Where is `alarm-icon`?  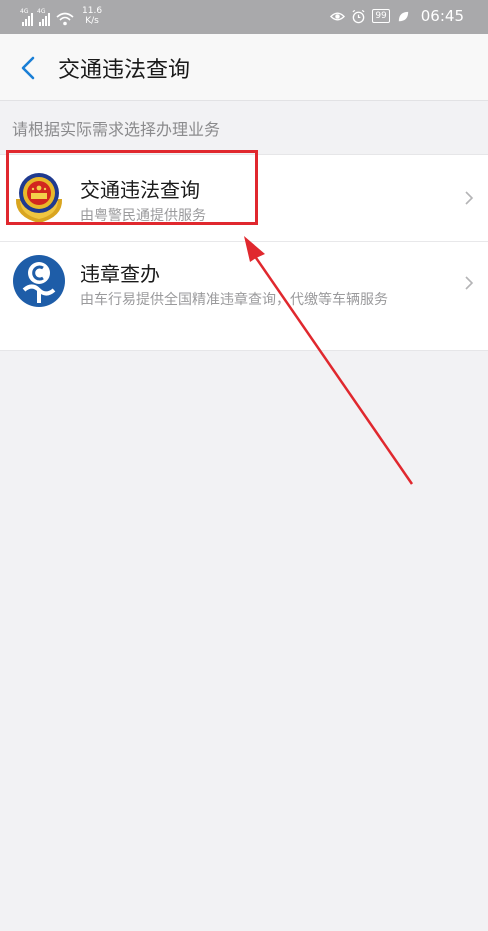
alarm-icon is located at coordinates (358, 16).